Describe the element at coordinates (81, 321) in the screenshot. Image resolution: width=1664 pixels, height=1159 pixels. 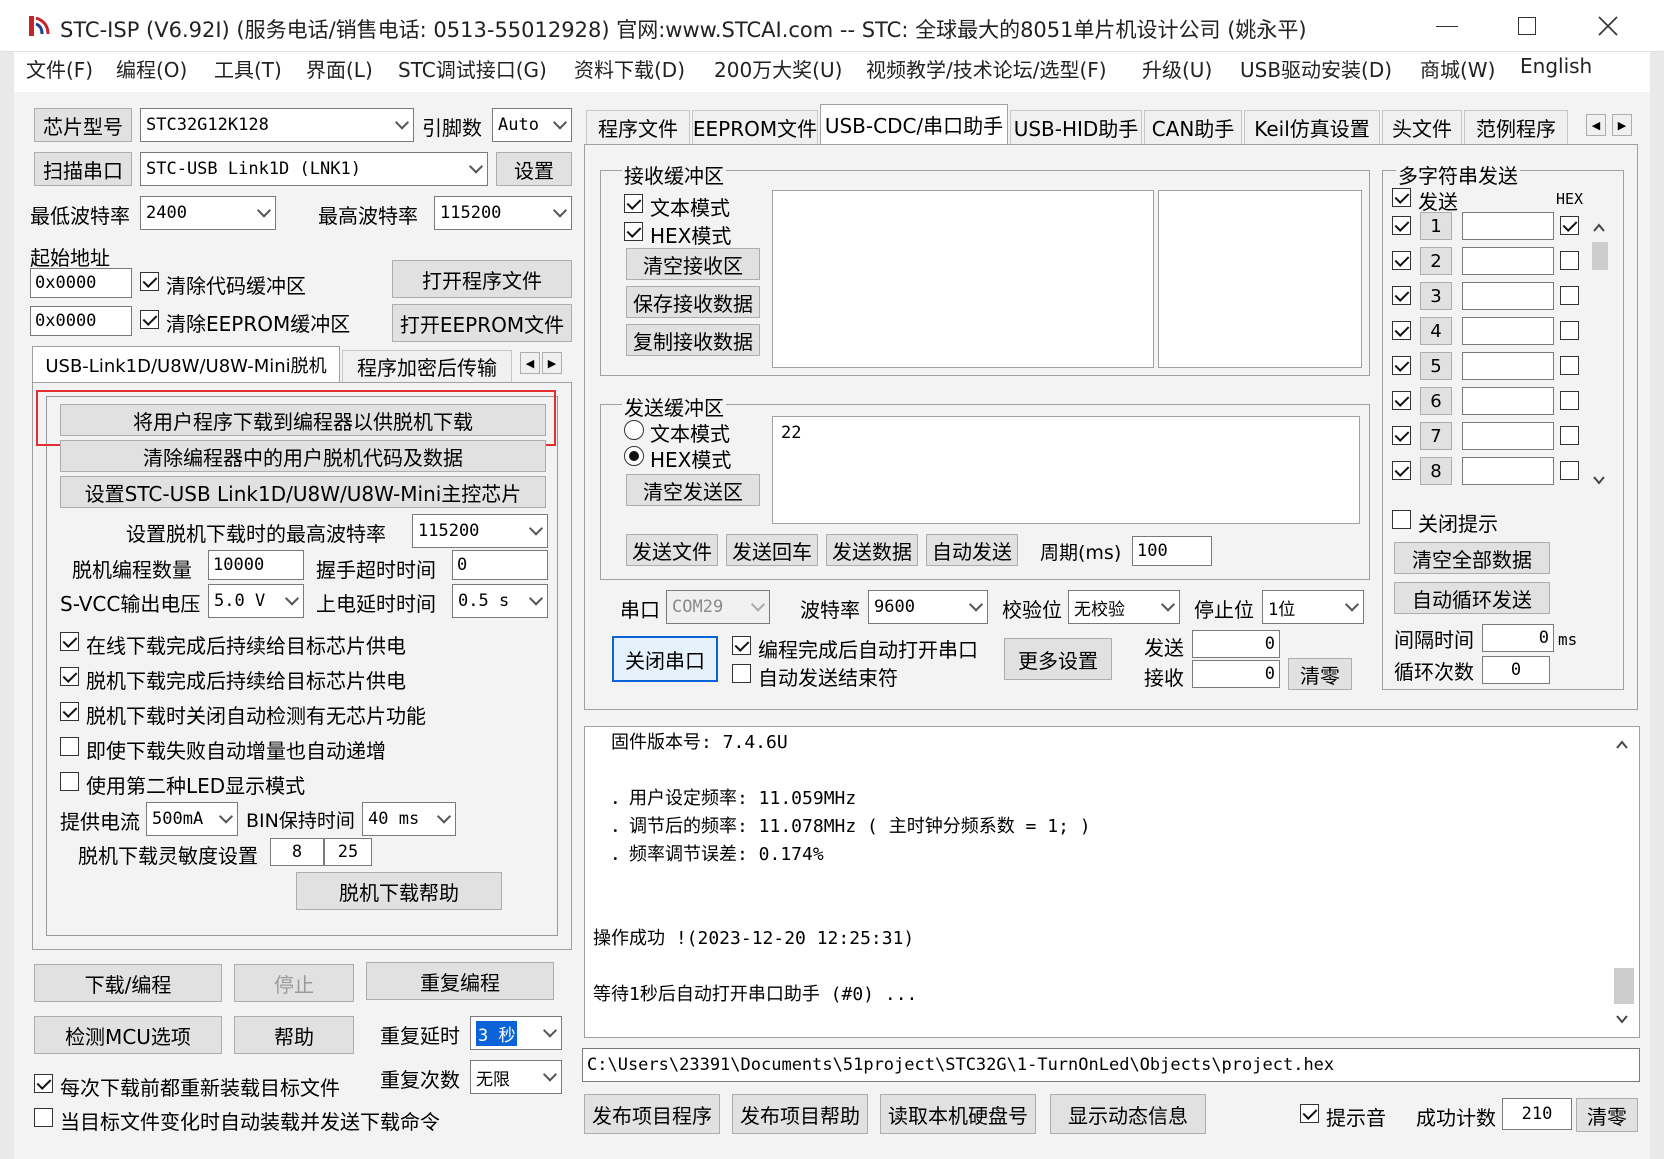
I see `start-address-eeprom-input: 0x0000` at that location.